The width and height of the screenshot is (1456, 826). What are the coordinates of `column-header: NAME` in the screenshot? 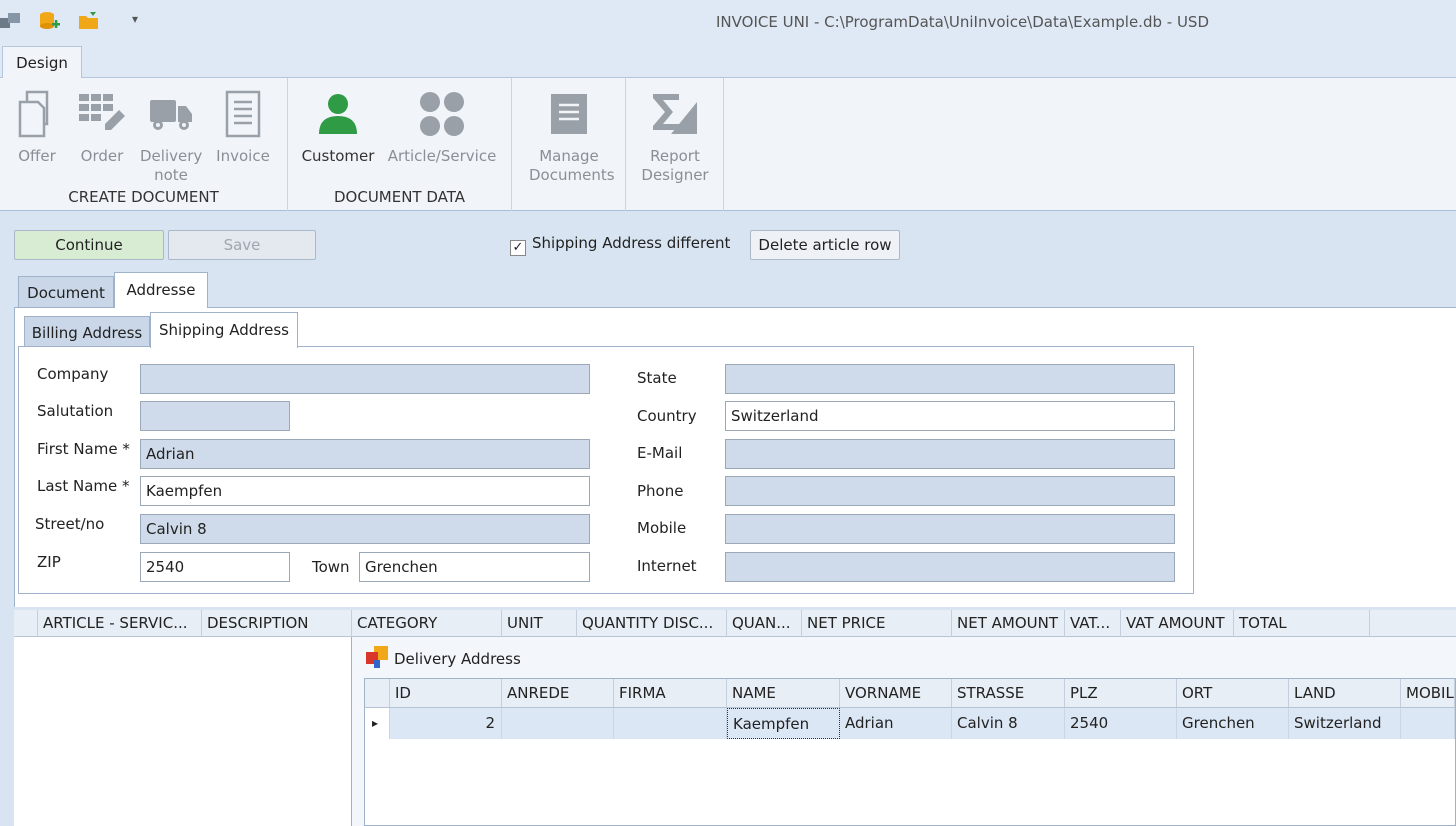 It's located at (783, 693).